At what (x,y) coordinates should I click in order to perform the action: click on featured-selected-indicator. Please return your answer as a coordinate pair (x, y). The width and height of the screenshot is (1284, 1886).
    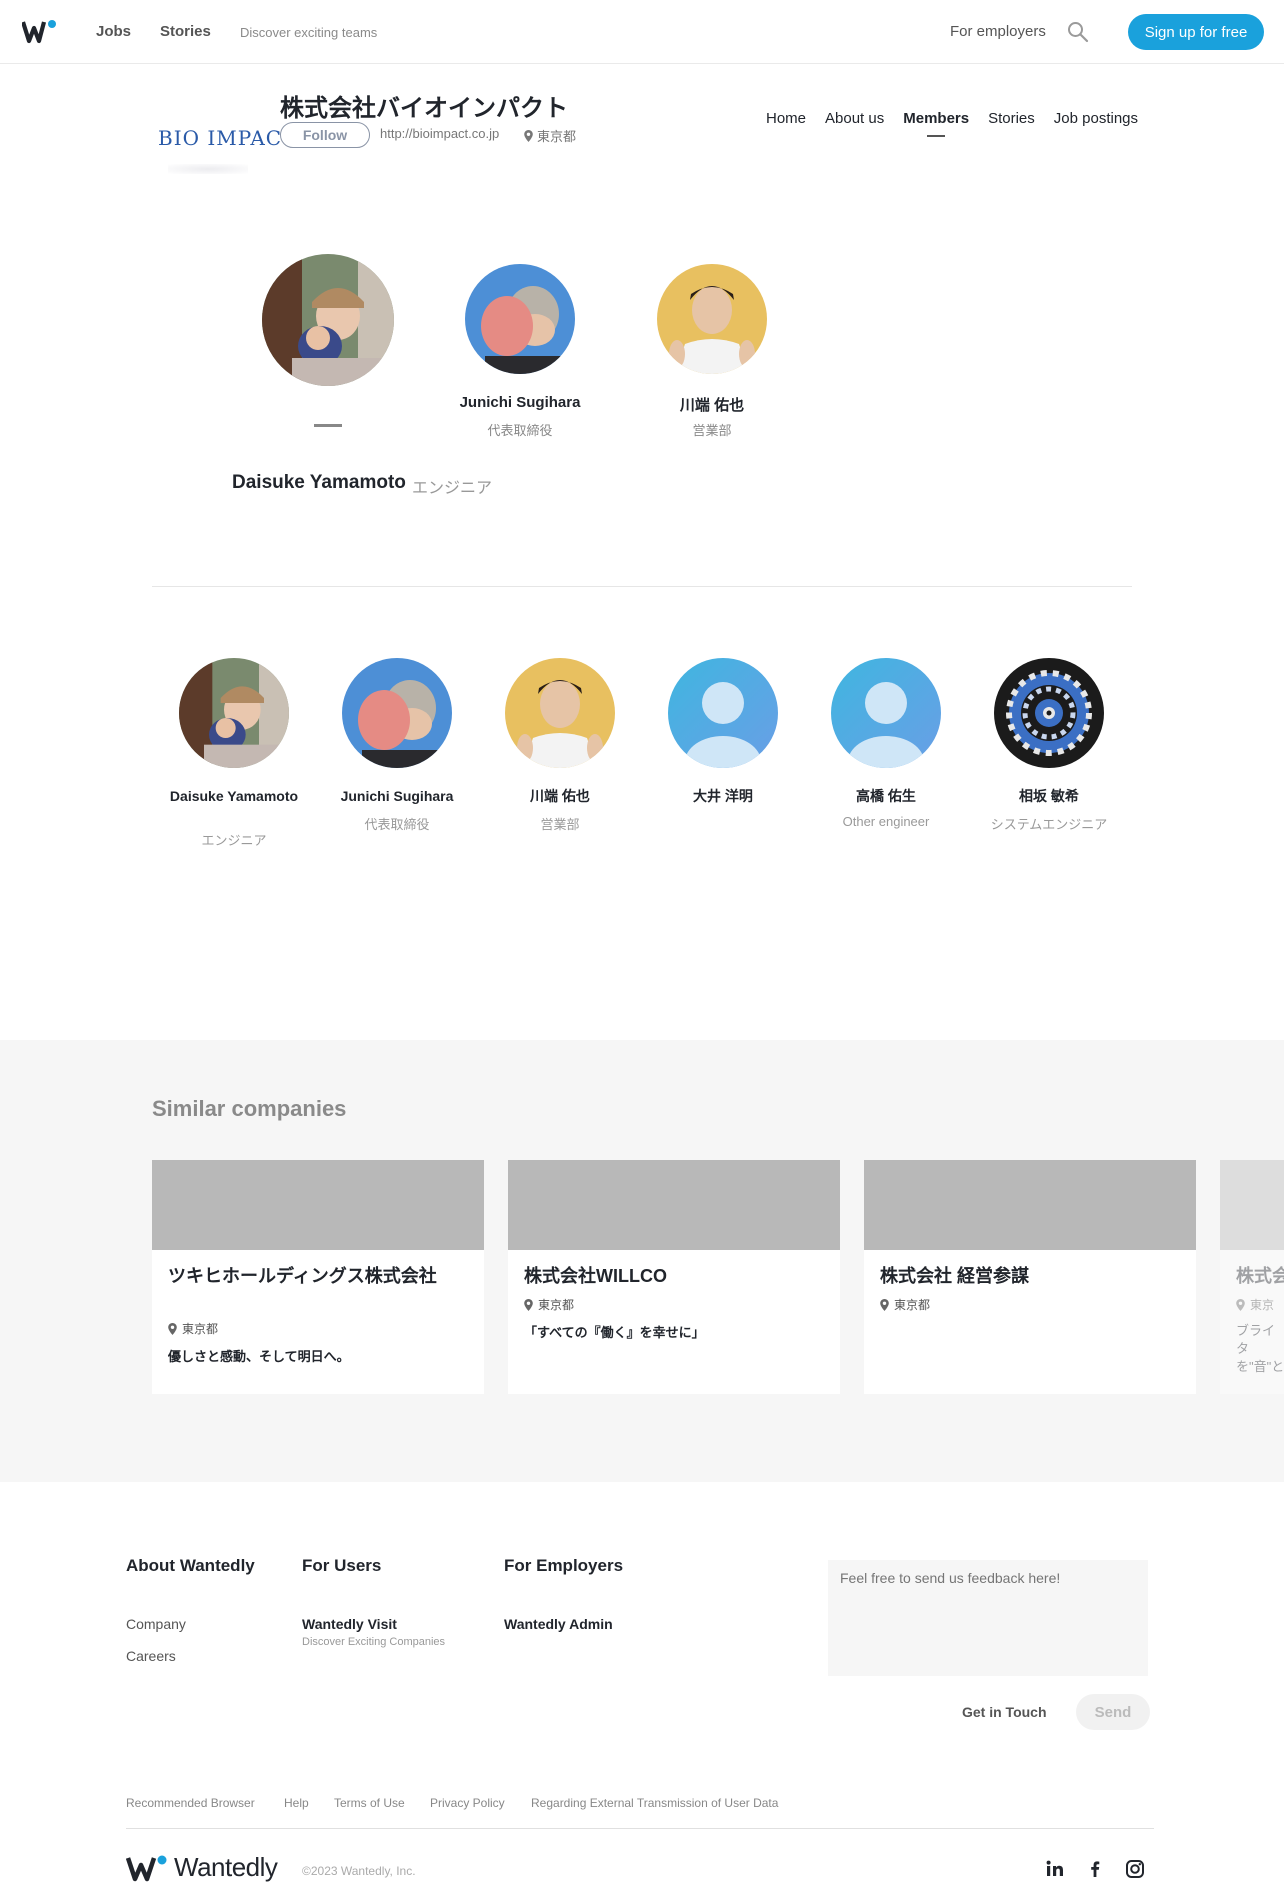
    Looking at the image, I should click on (328, 425).